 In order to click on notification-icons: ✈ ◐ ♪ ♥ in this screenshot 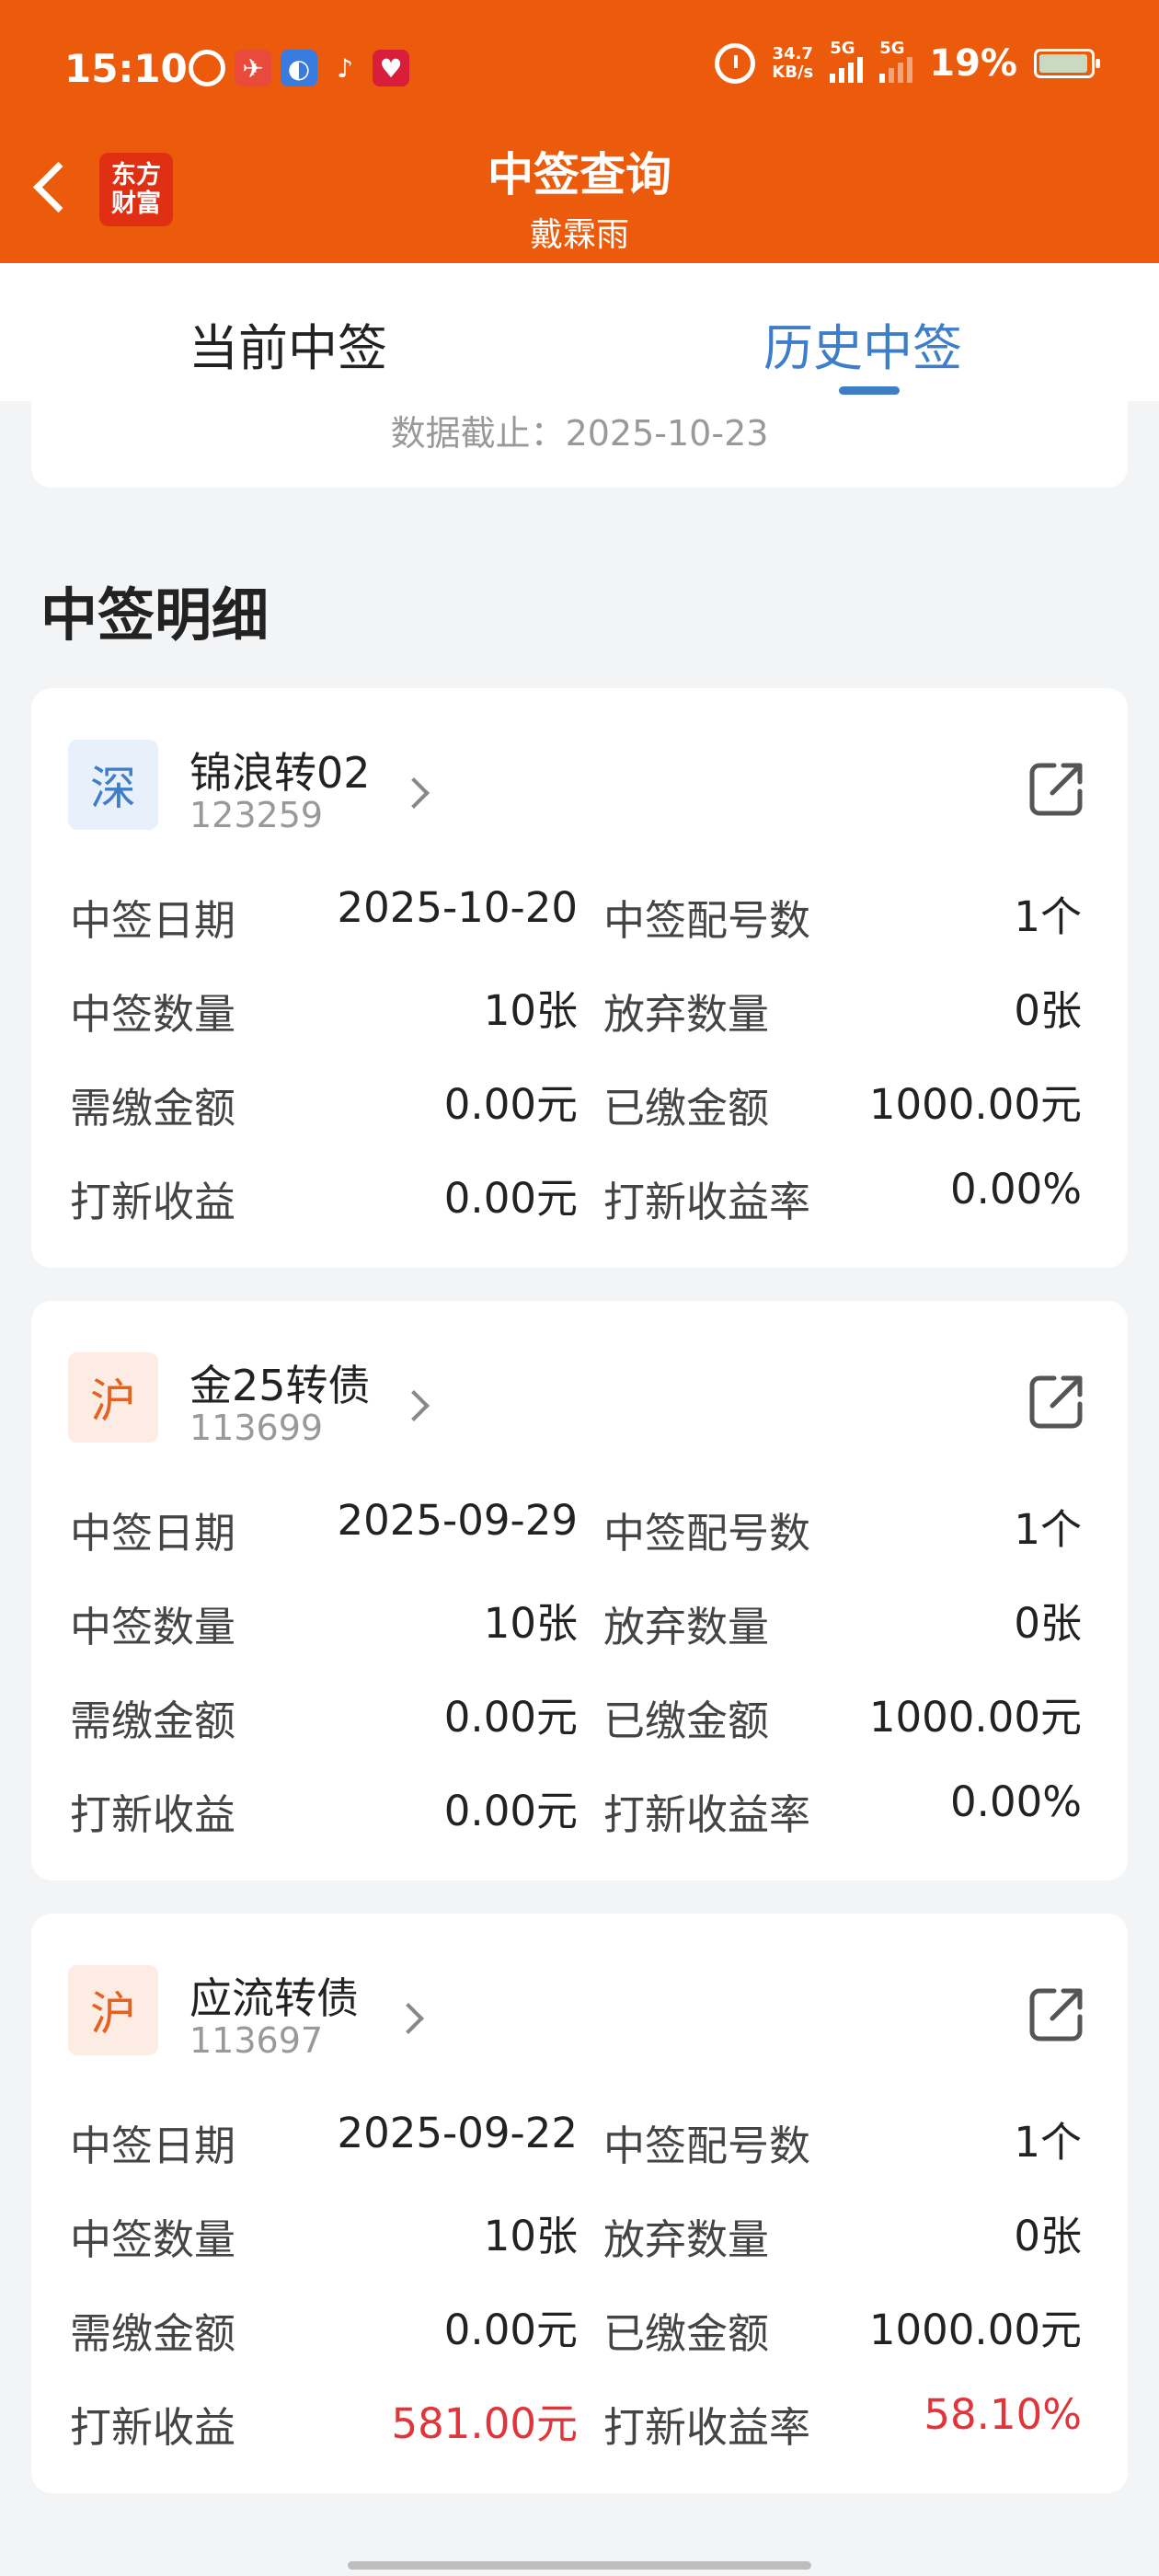, I will do `click(299, 68)`.